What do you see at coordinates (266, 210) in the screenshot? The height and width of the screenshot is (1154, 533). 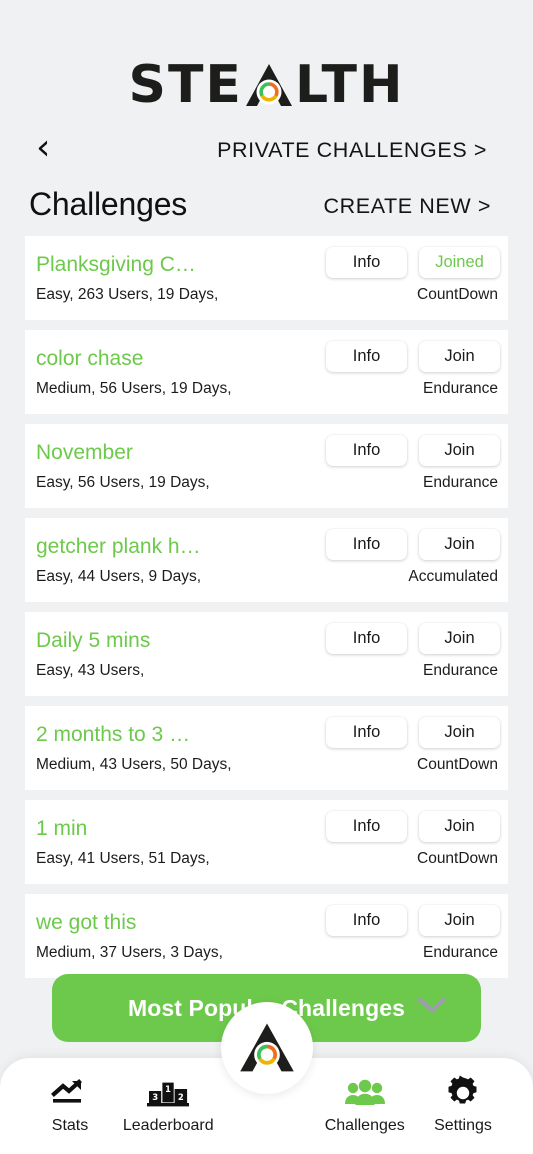 I see `page-header-row: Challenges CREATE NEW >` at bounding box center [266, 210].